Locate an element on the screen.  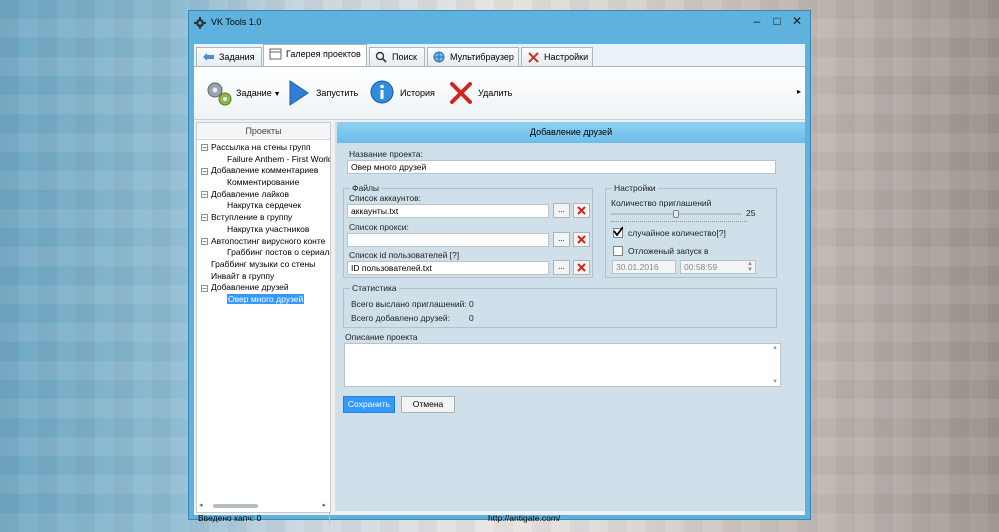
ribbon-toolbar: Задание ▼ Запустить История Удалить ▸ is located at coordinates (499, 93).